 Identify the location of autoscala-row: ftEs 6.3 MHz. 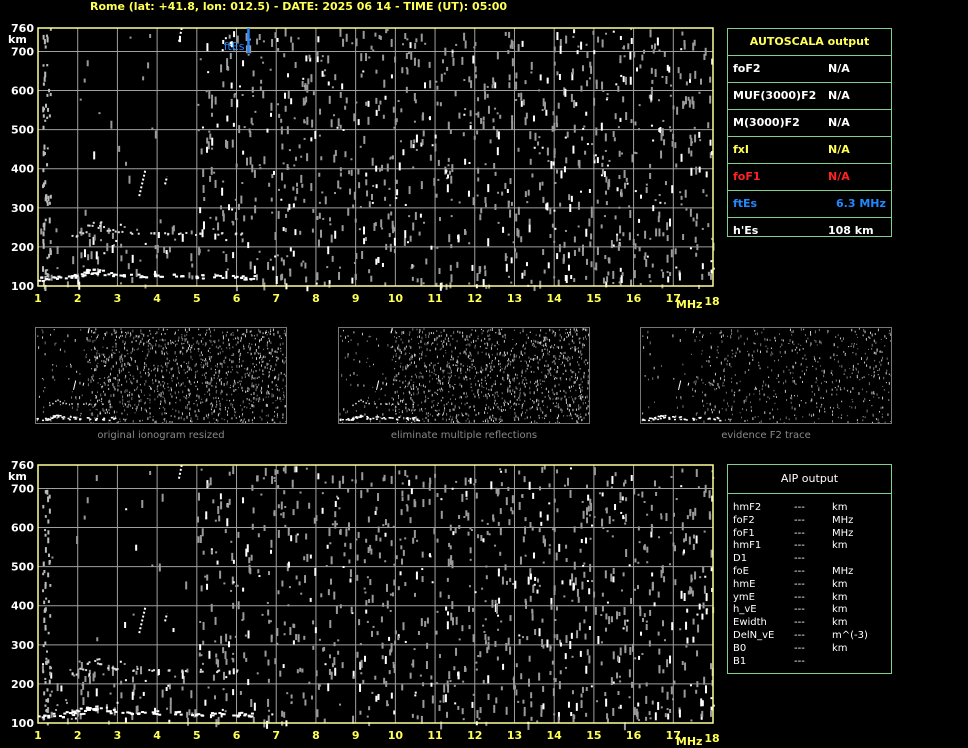
(809, 204).